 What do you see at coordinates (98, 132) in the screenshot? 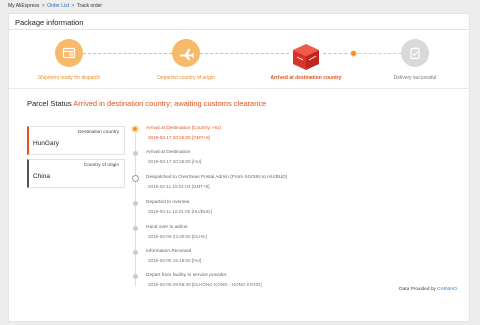
I see `destination-country-label: Destination country` at bounding box center [98, 132].